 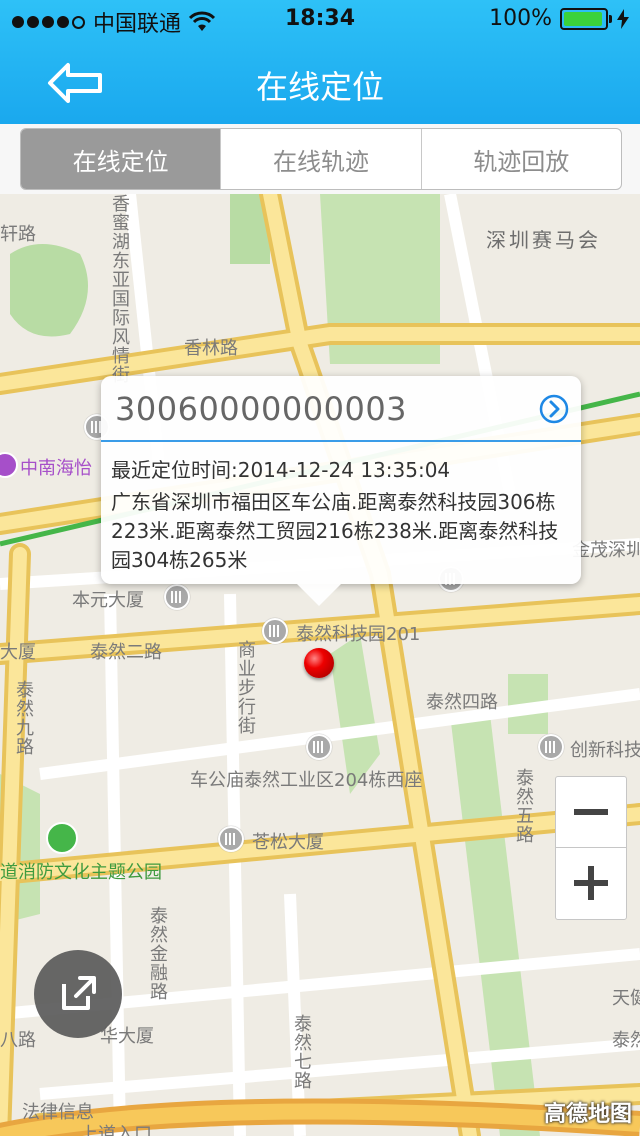 What do you see at coordinates (623, 18) in the screenshot?
I see `charging-icon` at bounding box center [623, 18].